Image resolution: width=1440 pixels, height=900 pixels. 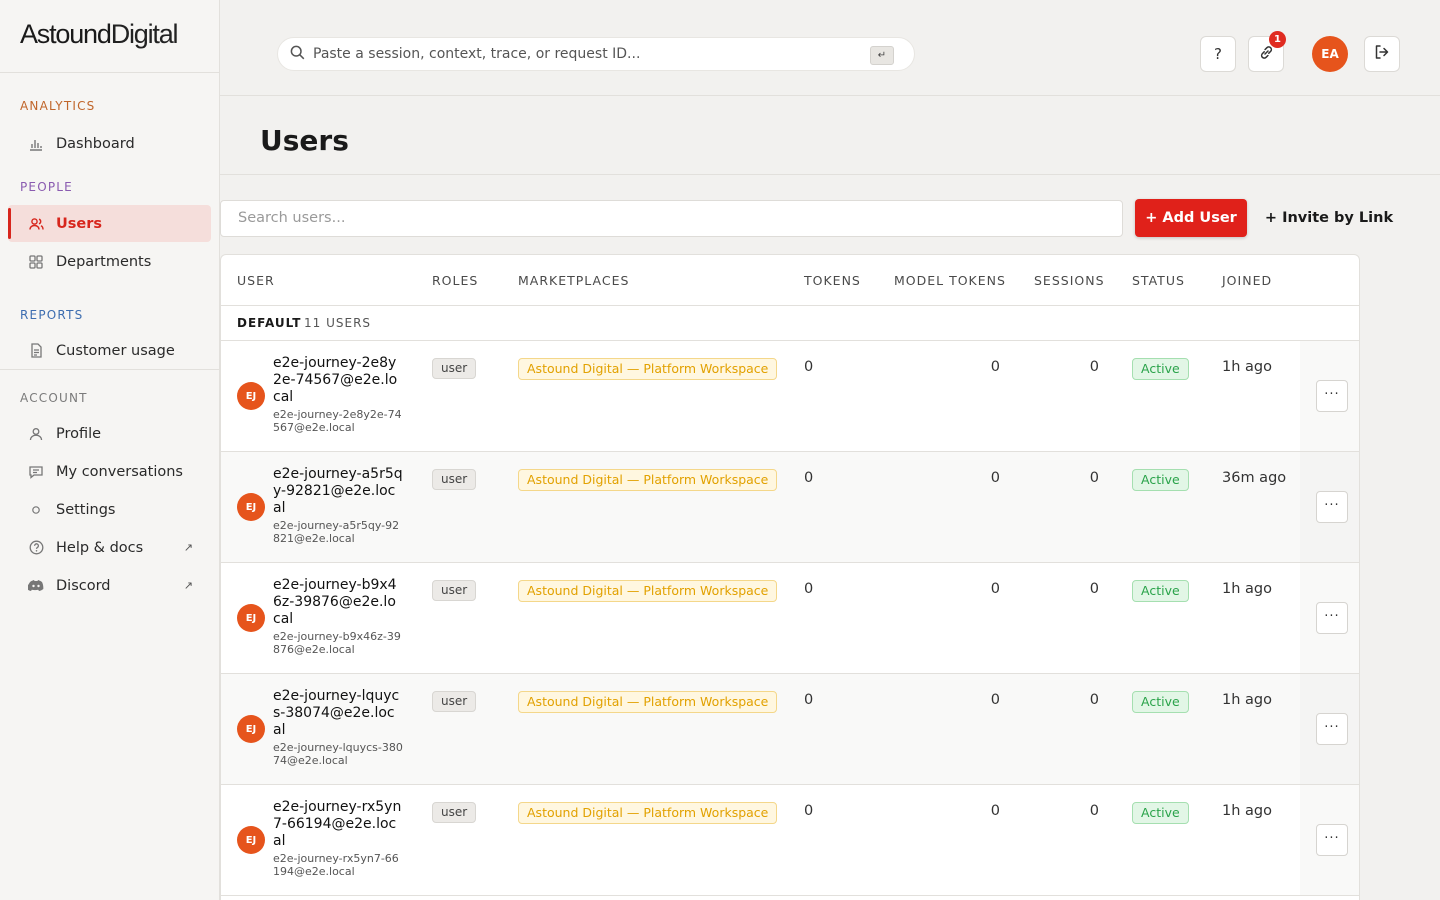 I want to click on search-icon, so click(x=297, y=54).